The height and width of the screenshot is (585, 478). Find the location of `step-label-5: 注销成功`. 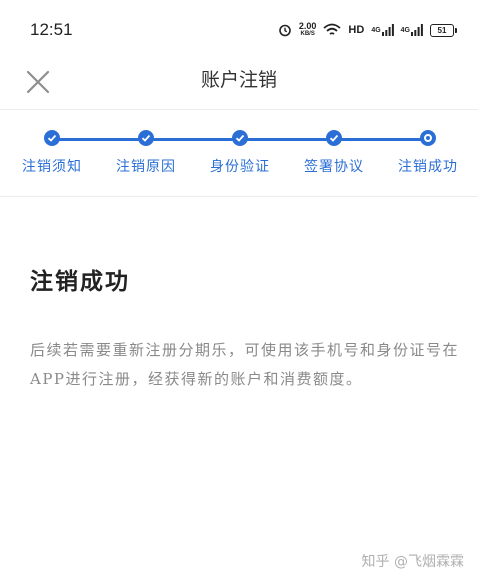

step-label-5: 注销成功 is located at coordinates (428, 167).